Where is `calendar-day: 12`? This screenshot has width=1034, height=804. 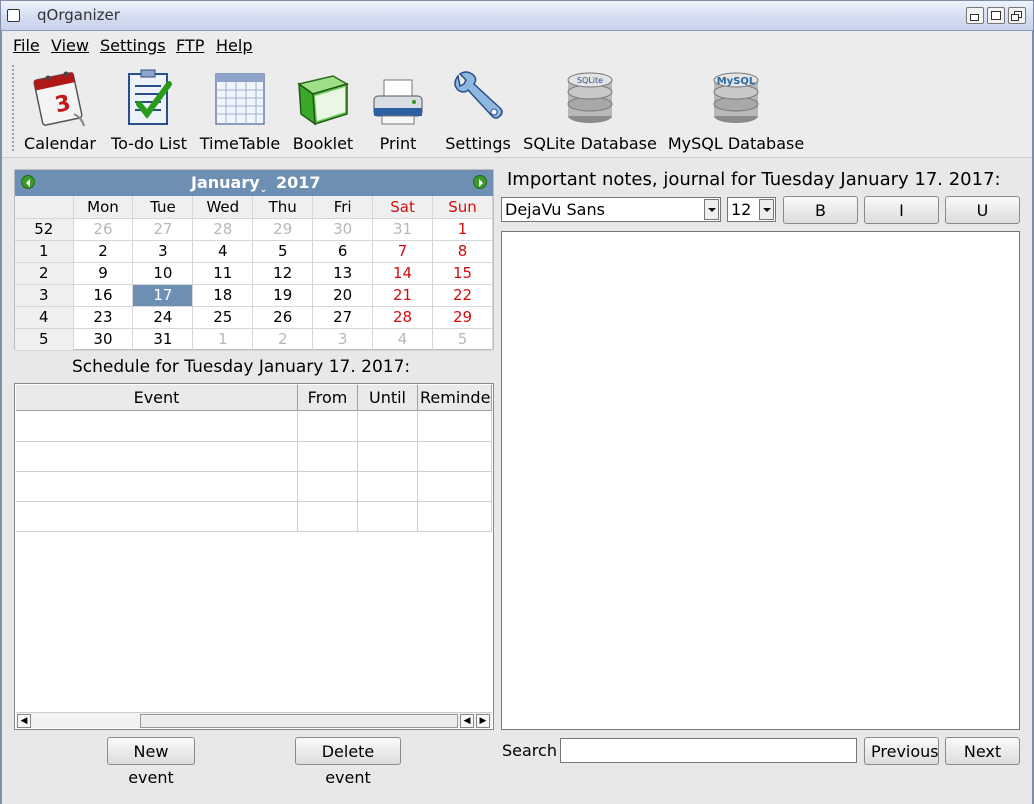 calendar-day: 12 is located at coordinates (283, 273).